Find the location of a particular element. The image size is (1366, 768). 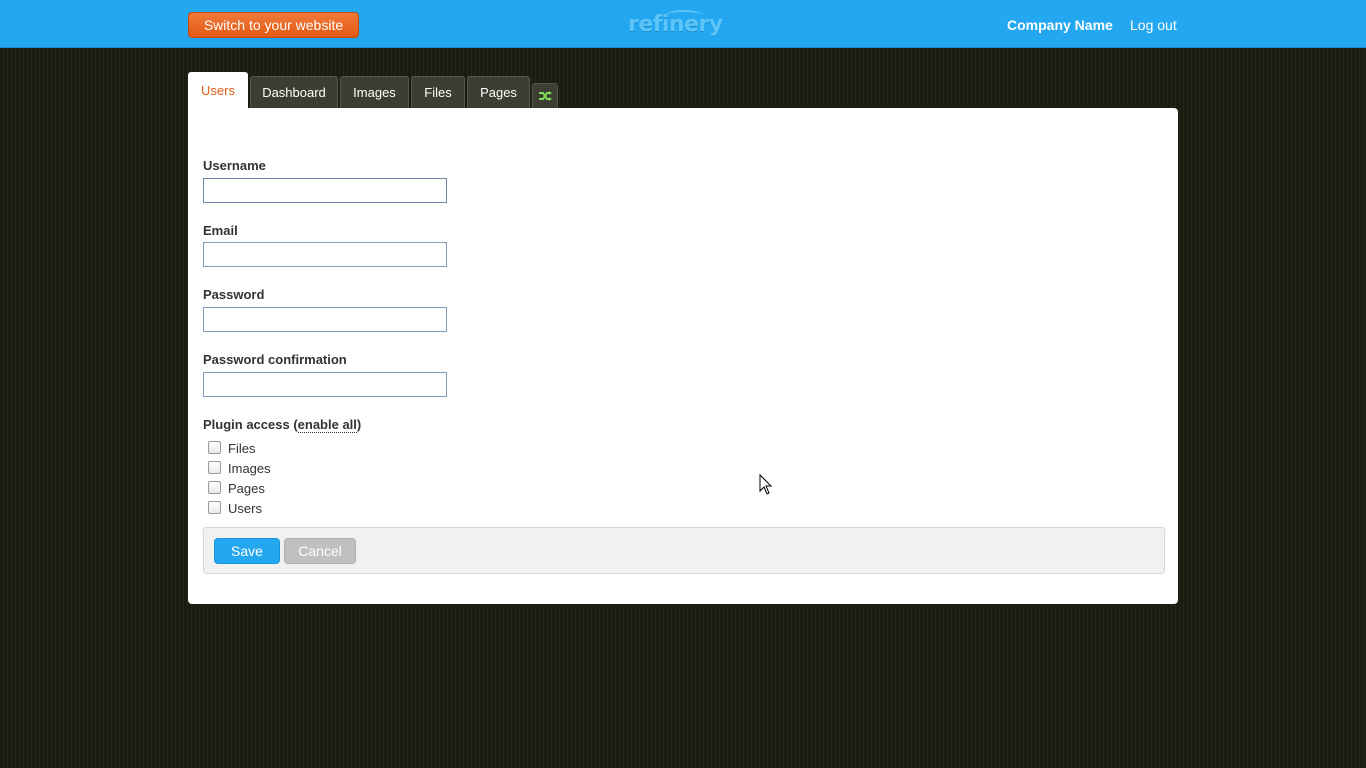

password-label: Password is located at coordinates (234, 294).